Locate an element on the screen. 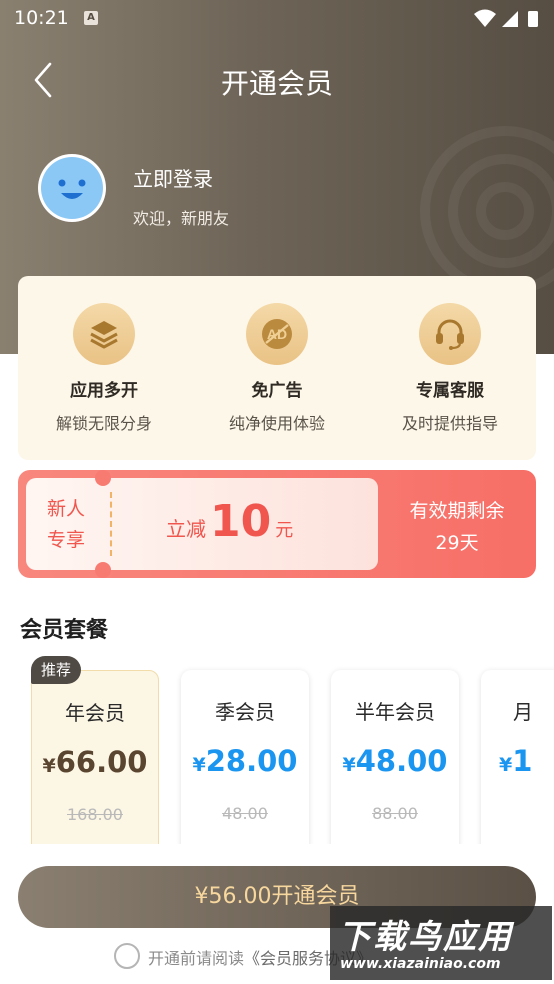  plan-name: 年会员 is located at coordinates (95, 713).